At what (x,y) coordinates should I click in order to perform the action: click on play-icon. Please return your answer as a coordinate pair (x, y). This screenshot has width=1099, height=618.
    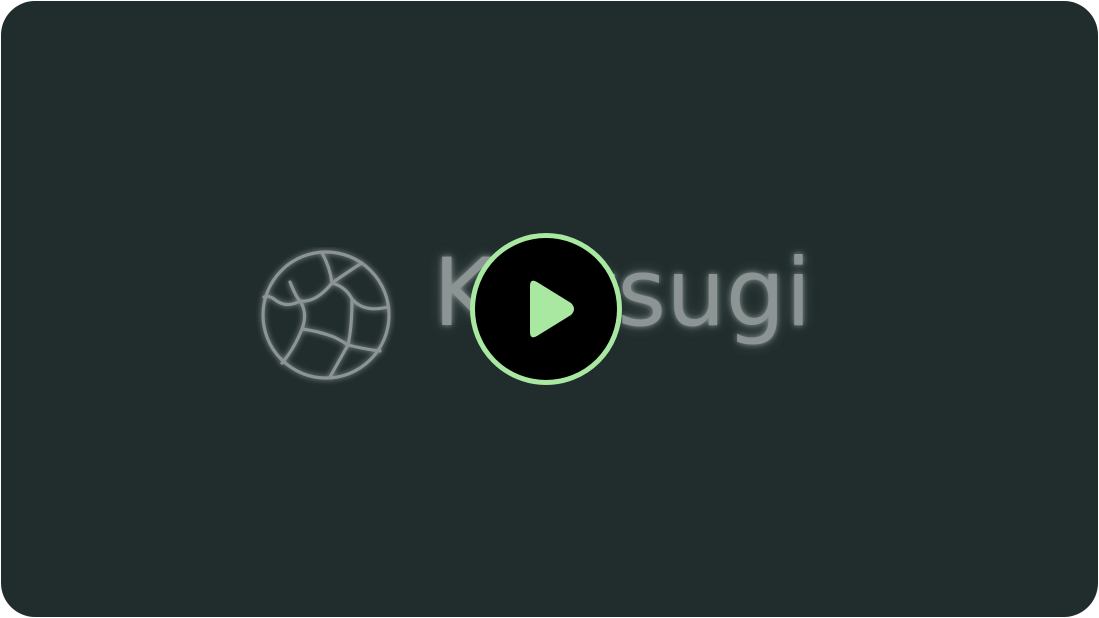
    Looking at the image, I should click on (552, 309).